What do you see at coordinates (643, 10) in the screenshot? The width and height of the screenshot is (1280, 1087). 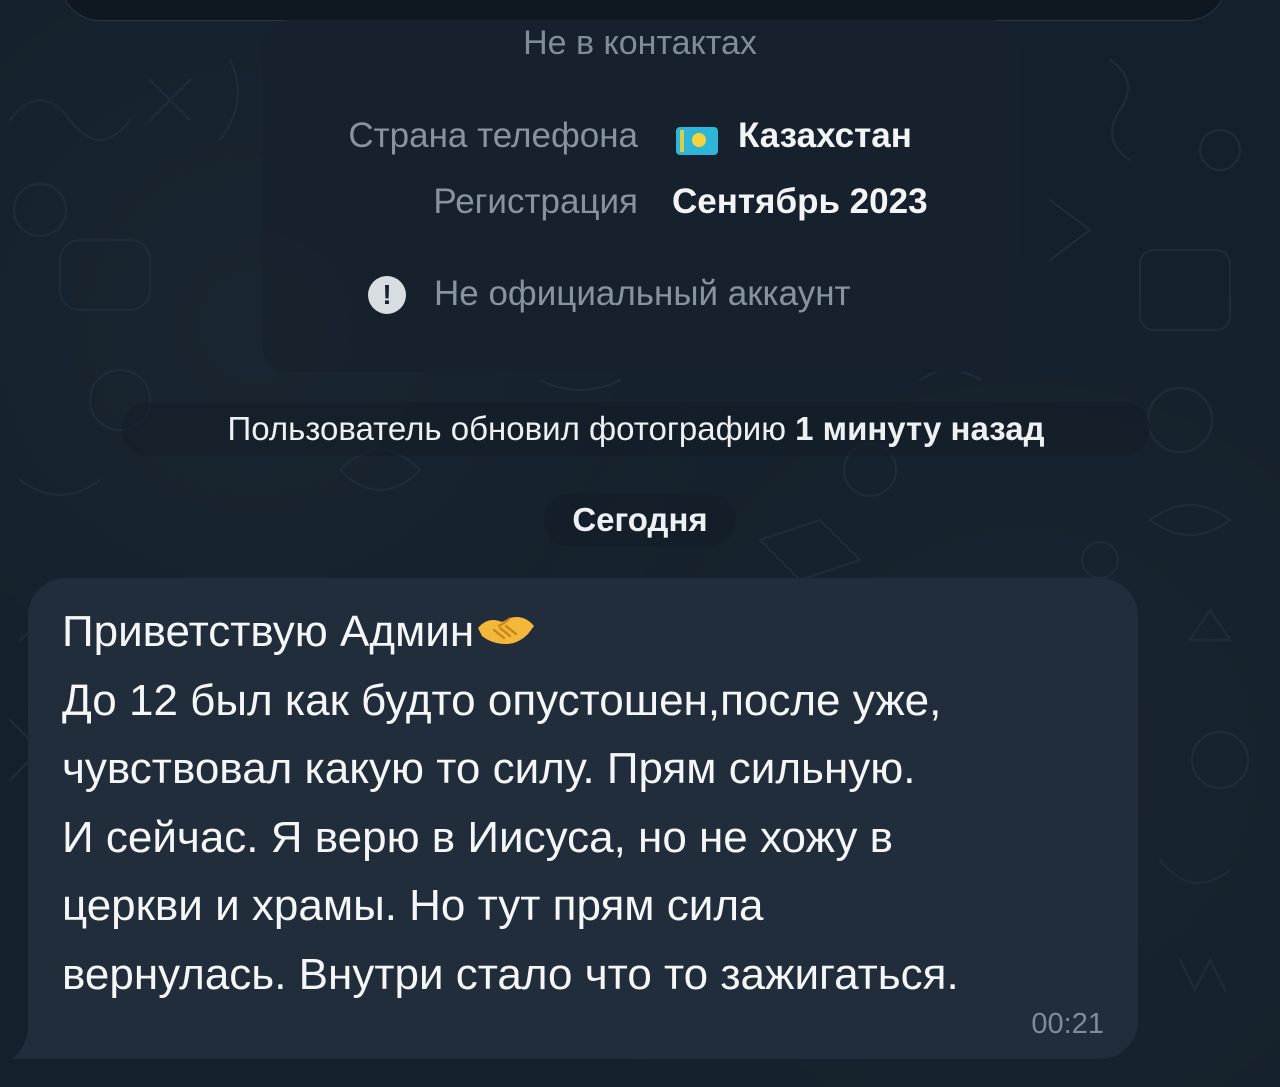 I see `header-panel-edge` at bounding box center [643, 10].